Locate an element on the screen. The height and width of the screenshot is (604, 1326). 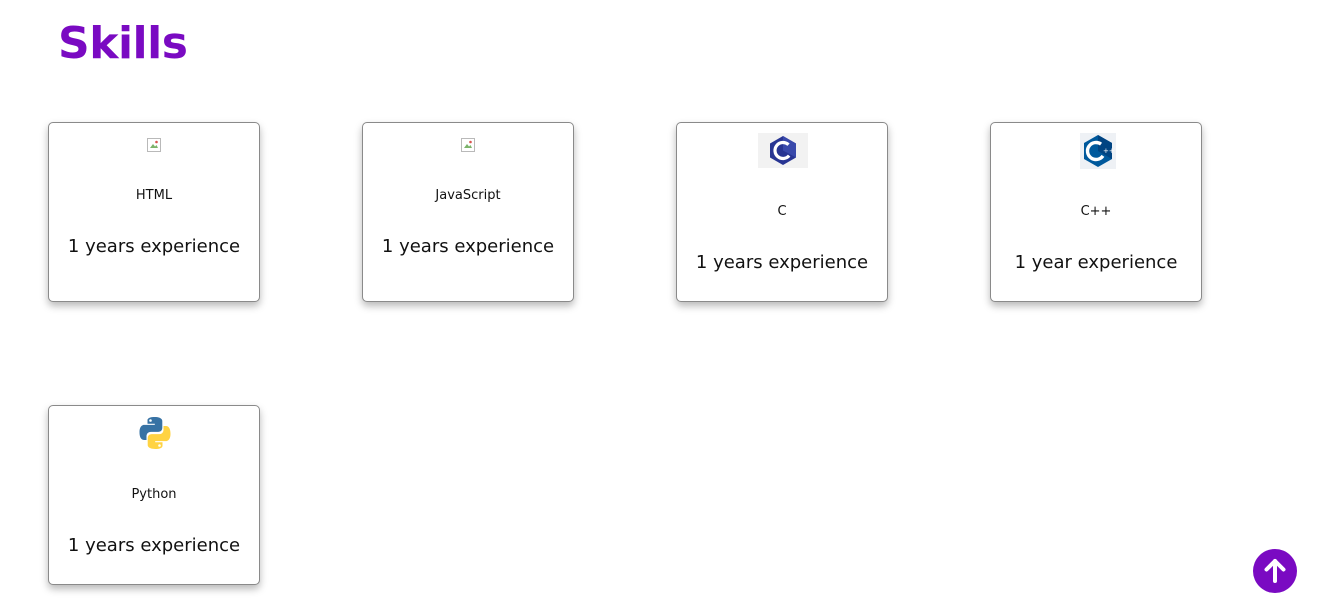
skill-card-cpp: ++ C++ 1 year experience is located at coordinates (1096, 212).